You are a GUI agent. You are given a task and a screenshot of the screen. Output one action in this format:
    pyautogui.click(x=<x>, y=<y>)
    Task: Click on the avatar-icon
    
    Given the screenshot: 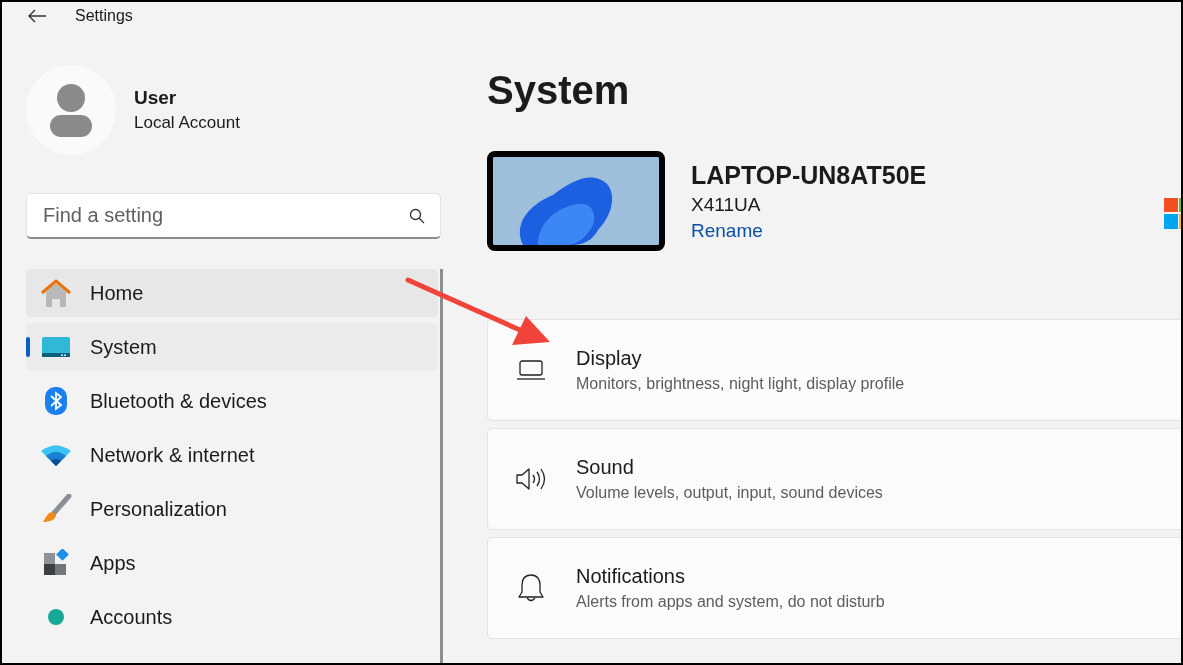 What is the action you would take?
    pyautogui.click(x=71, y=110)
    